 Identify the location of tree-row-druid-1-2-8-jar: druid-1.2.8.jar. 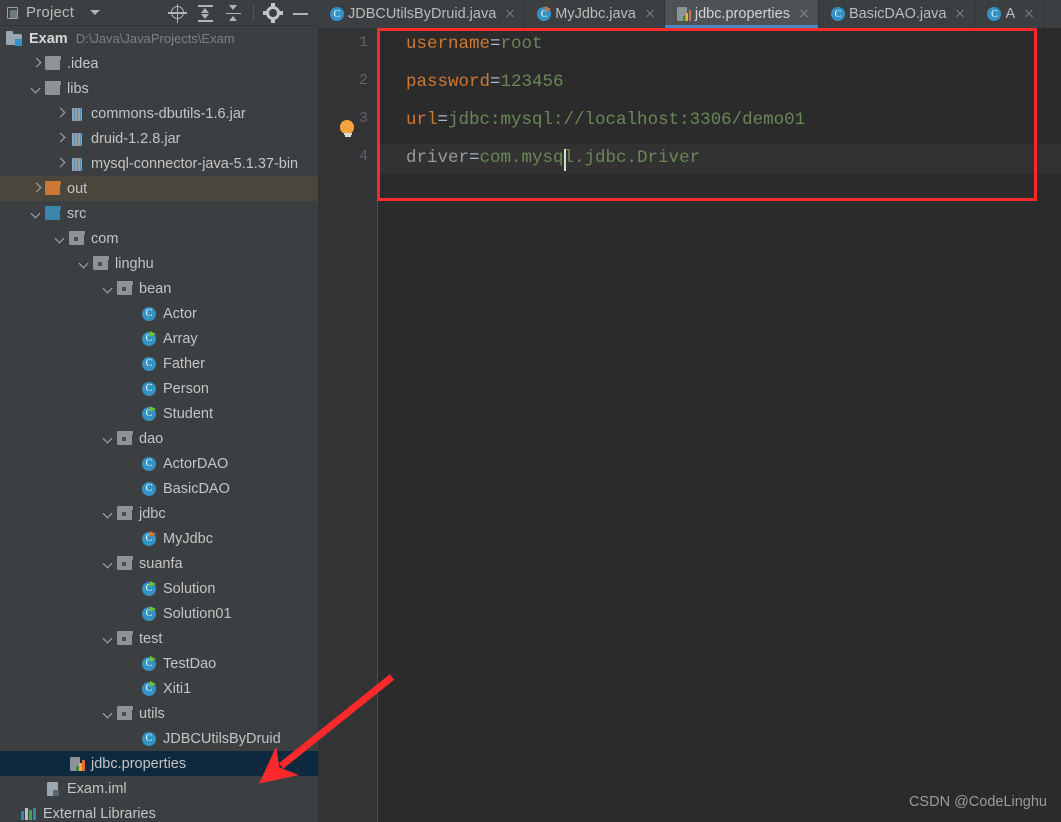
(159, 138).